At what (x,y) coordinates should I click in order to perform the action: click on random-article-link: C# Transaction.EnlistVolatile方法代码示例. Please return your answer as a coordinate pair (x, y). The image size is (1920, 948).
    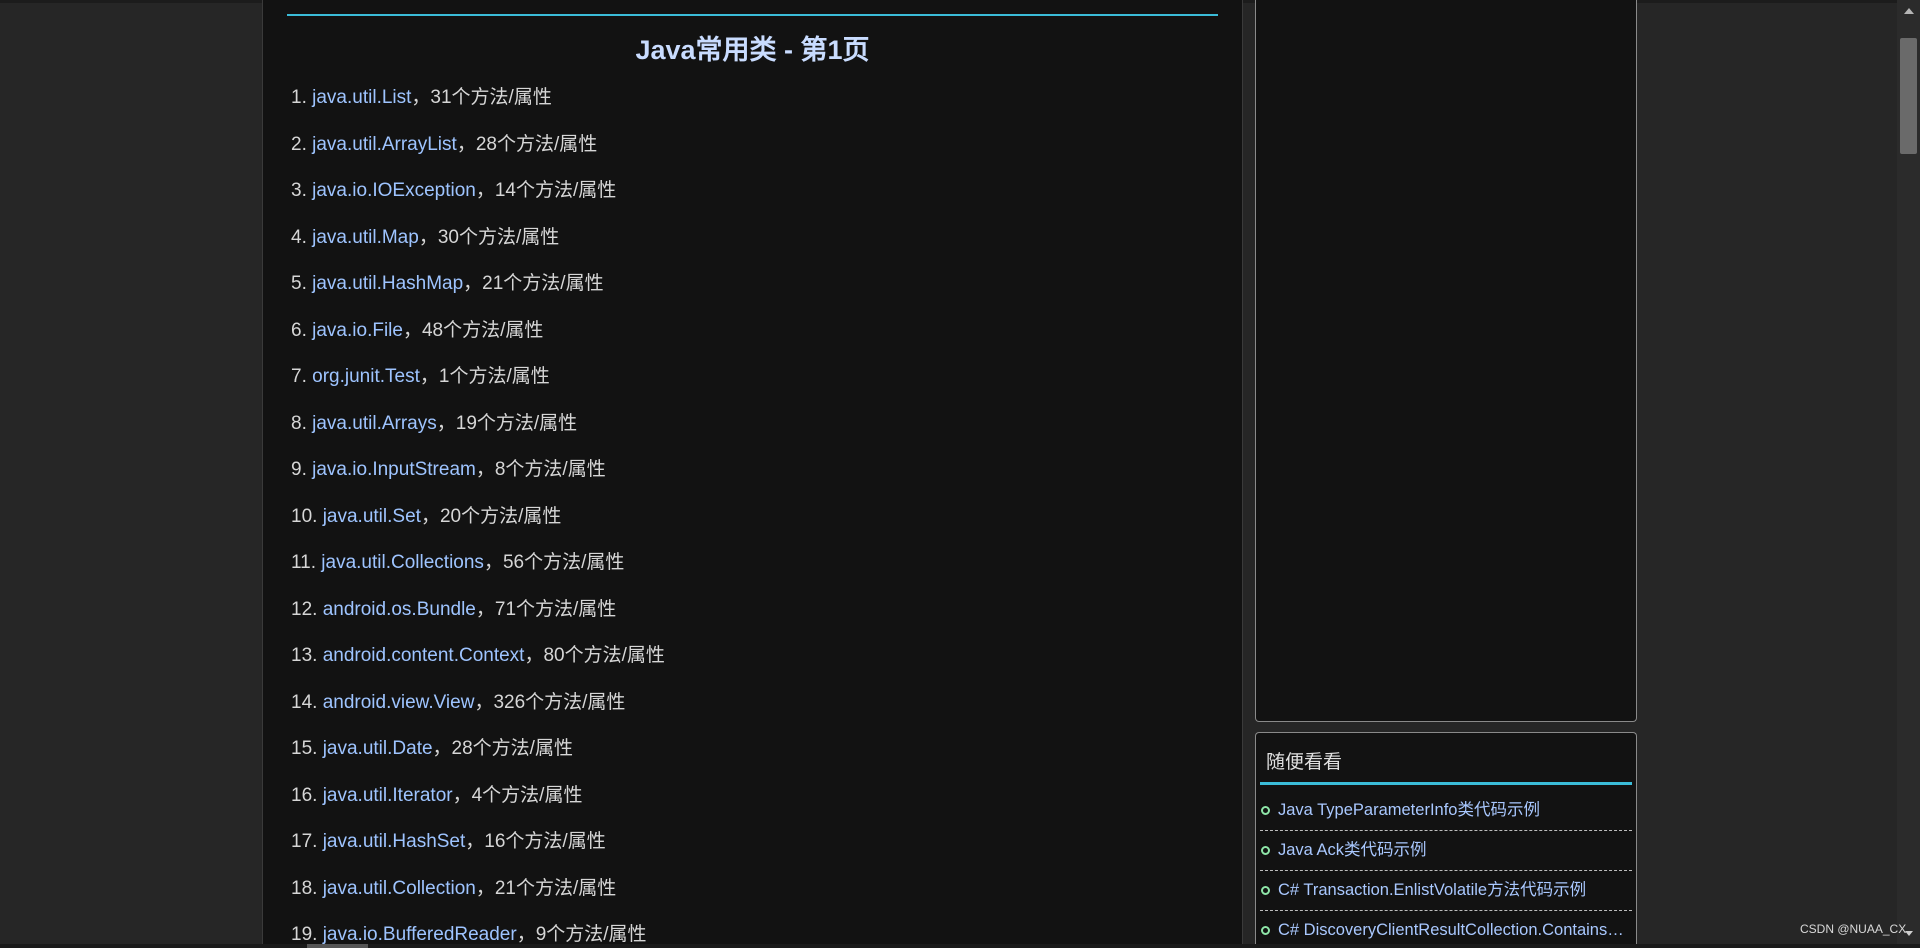
    Looking at the image, I should click on (1454, 890).